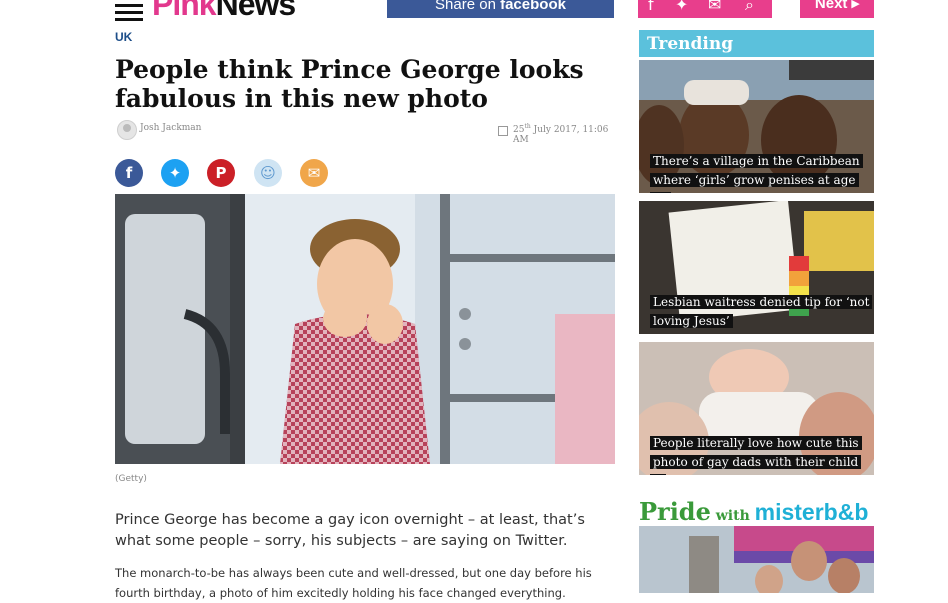 This screenshot has height=603, width=948. I want to click on byline: Josh Jackman 25th July 2017, 11:06 AM, so click(365, 132).